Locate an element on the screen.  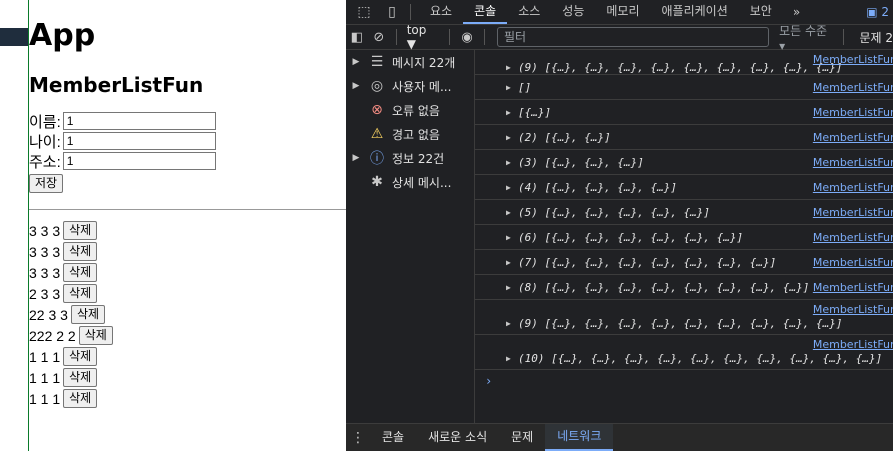
devtools-tab: 애플리케이션 is located at coordinates (695, 12).